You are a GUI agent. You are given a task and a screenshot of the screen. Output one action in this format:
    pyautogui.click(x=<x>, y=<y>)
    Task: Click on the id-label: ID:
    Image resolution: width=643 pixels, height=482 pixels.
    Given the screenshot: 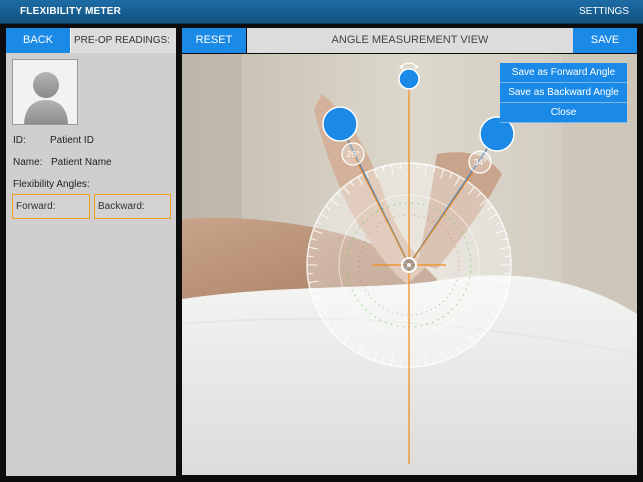 What is the action you would take?
    pyautogui.click(x=19, y=140)
    